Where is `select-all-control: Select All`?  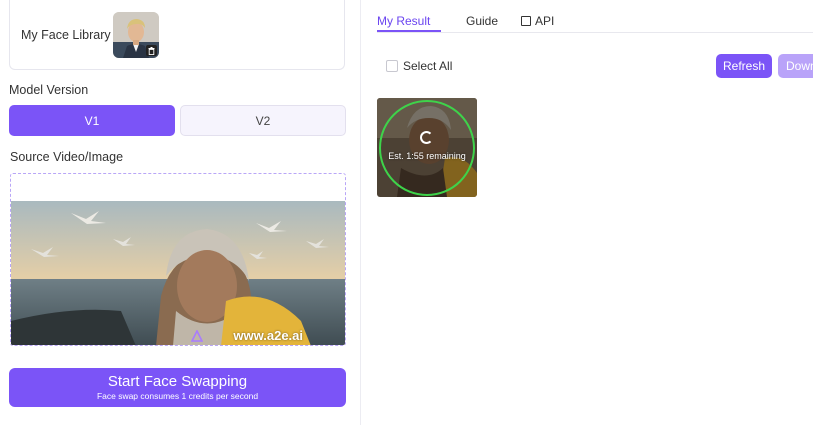
select-all-control: Select All is located at coordinates (419, 66).